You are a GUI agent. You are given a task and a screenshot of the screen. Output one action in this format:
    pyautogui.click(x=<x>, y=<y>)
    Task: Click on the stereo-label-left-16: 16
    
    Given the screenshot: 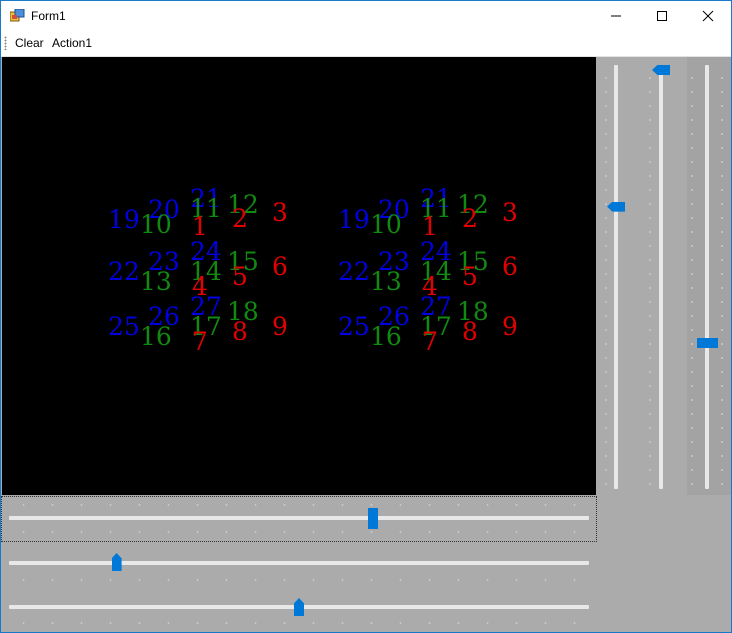 What is the action you would take?
    pyautogui.click(x=156, y=336)
    